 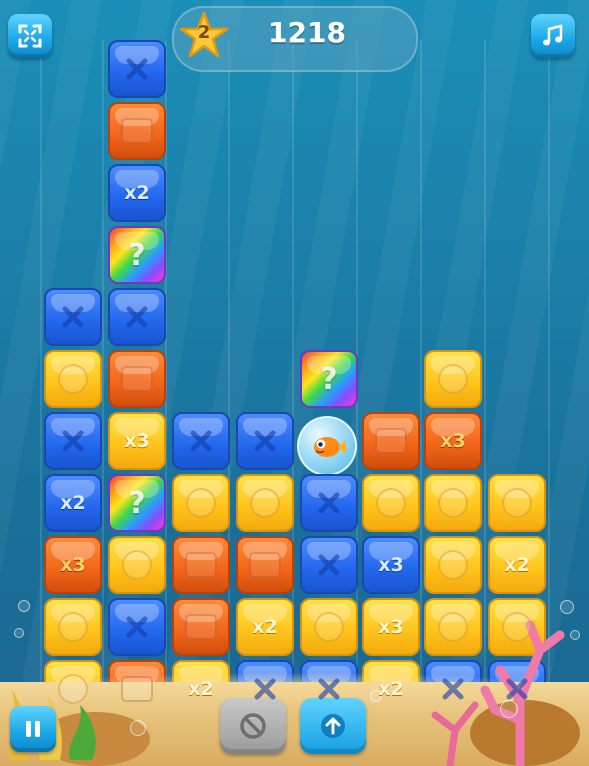 What do you see at coordinates (204, 32) in the screenshot?
I see `star-level: 2` at bounding box center [204, 32].